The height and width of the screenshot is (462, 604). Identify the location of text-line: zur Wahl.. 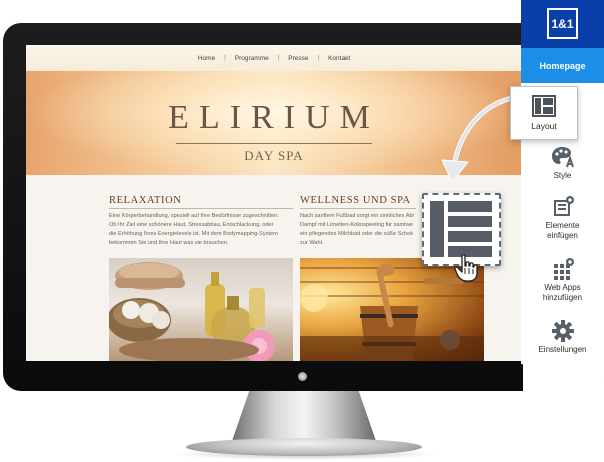
(312, 243).